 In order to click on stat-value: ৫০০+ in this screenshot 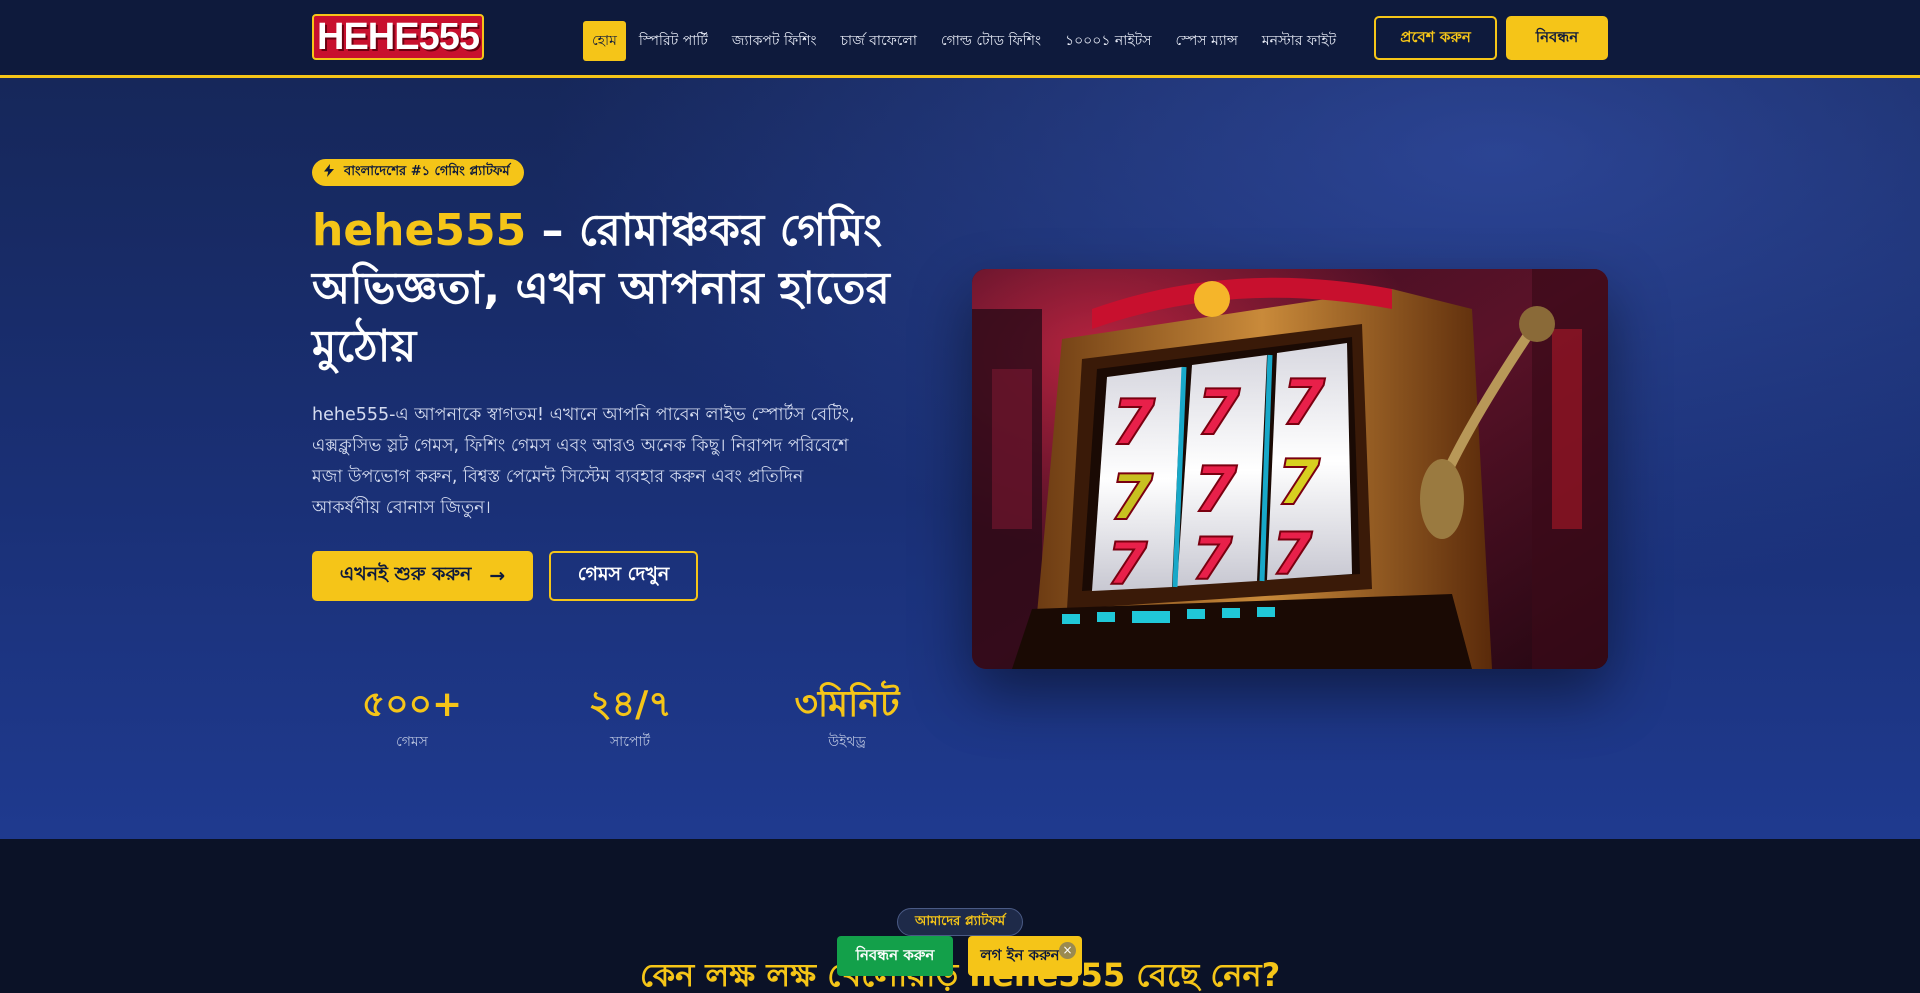, I will do `click(412, 704)`.